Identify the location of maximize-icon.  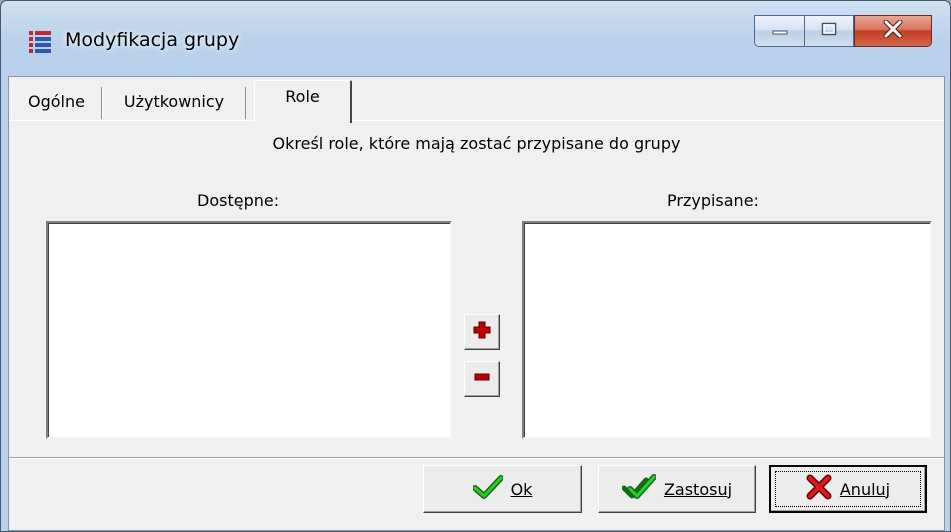
(829, 31).